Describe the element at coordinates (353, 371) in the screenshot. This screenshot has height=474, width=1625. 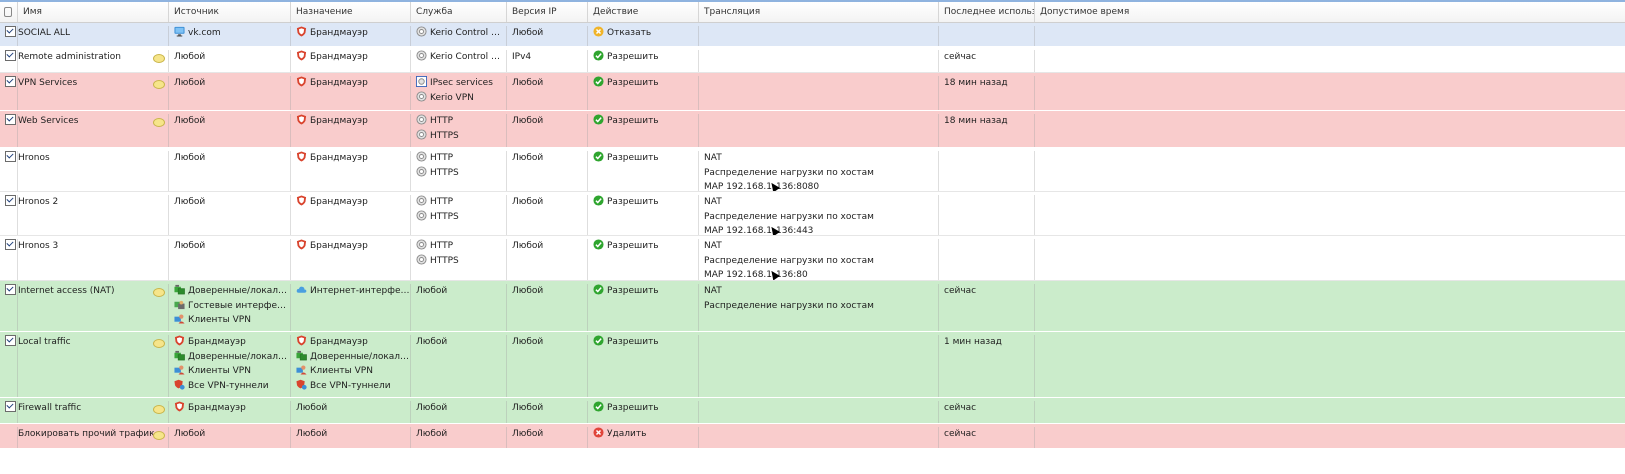
I see `destination-item: Клиенты VPN` at that location.